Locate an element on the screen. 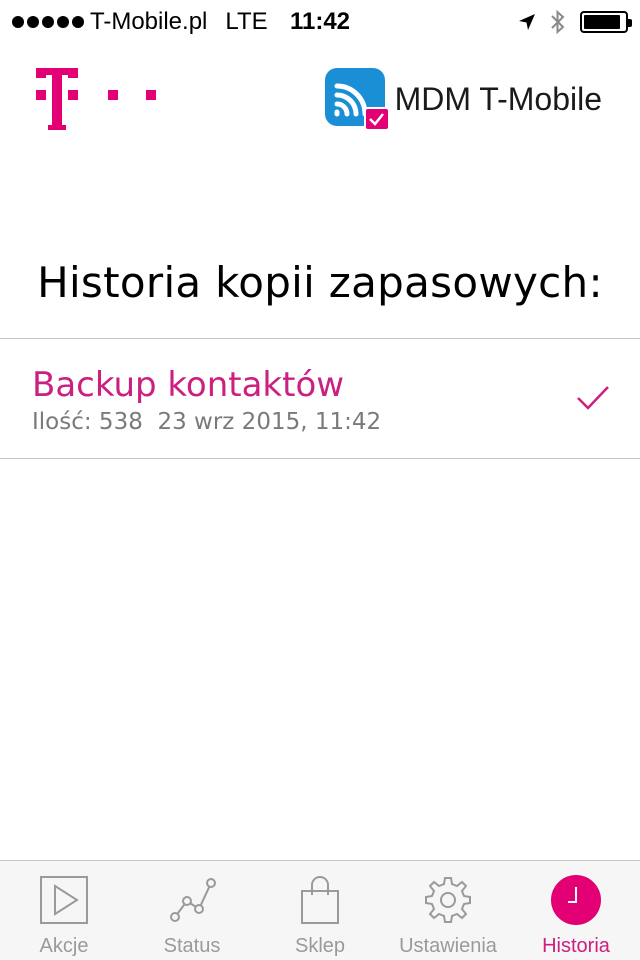  tab-label: Ustawienia is located at coordinates (448, 946).